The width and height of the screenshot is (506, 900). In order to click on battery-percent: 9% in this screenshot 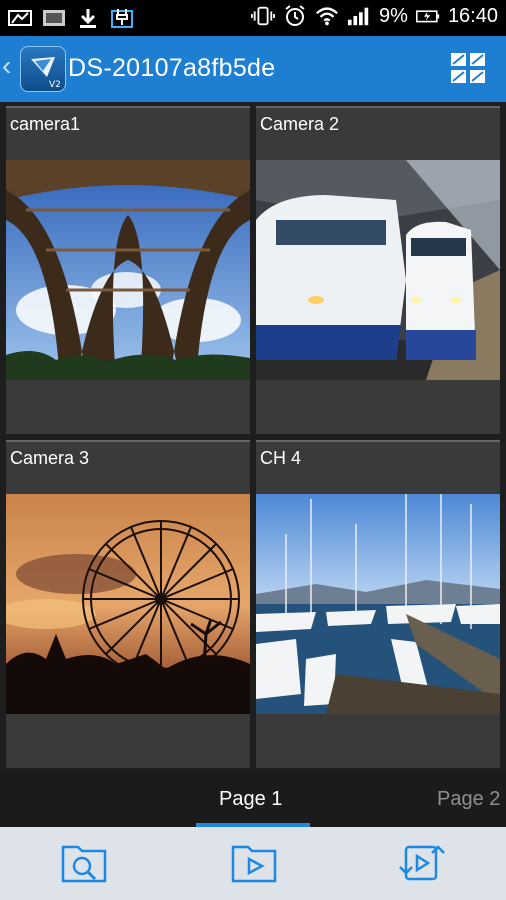, I will do `click(393, 15)`.